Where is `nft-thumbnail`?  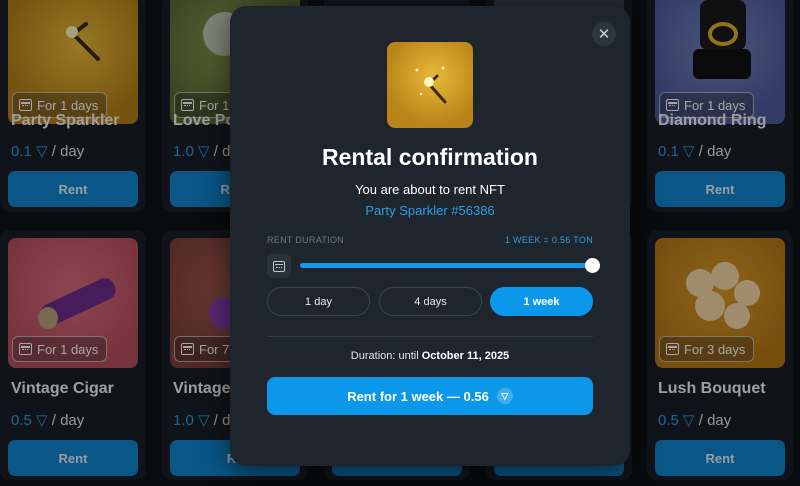
nft-thumbnail is located at coordinates (430, 85).